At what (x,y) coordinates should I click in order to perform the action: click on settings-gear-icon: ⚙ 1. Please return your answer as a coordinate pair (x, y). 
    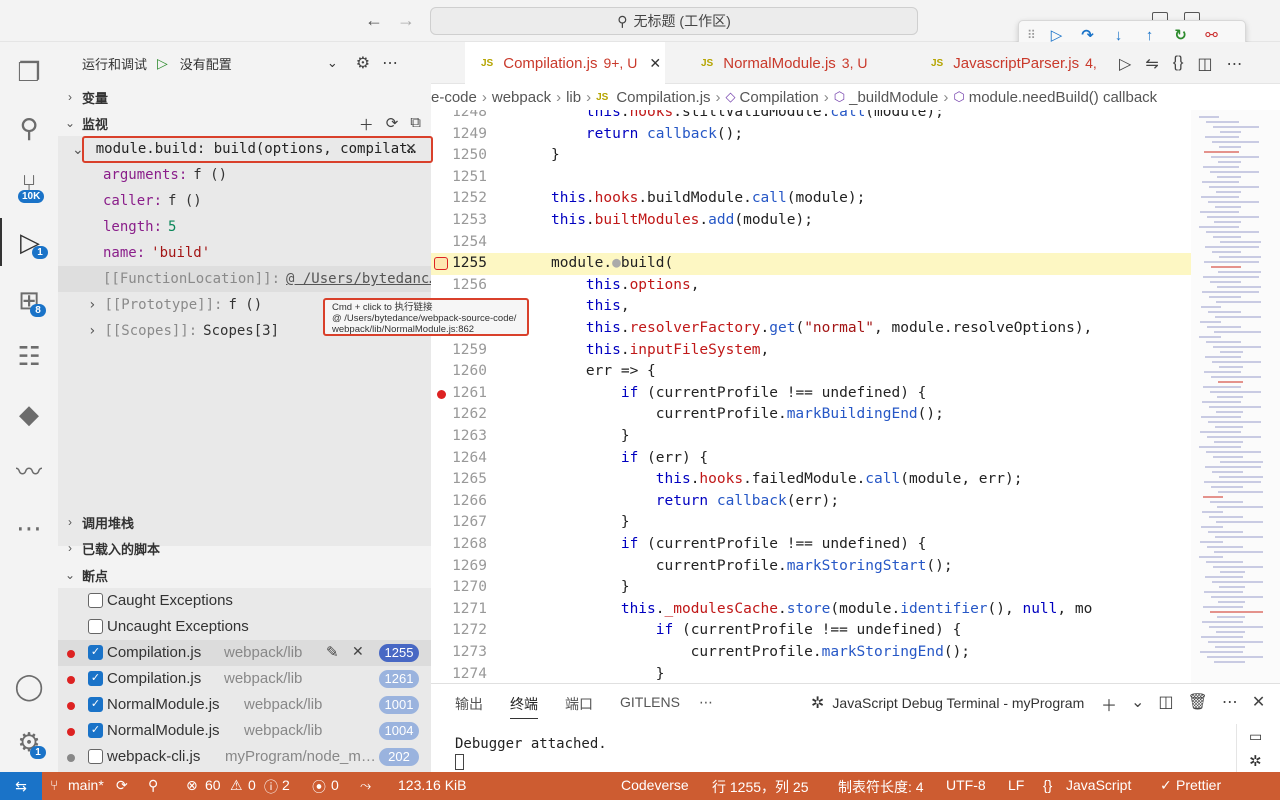
    Looking at the image, I should click on (29, 742).